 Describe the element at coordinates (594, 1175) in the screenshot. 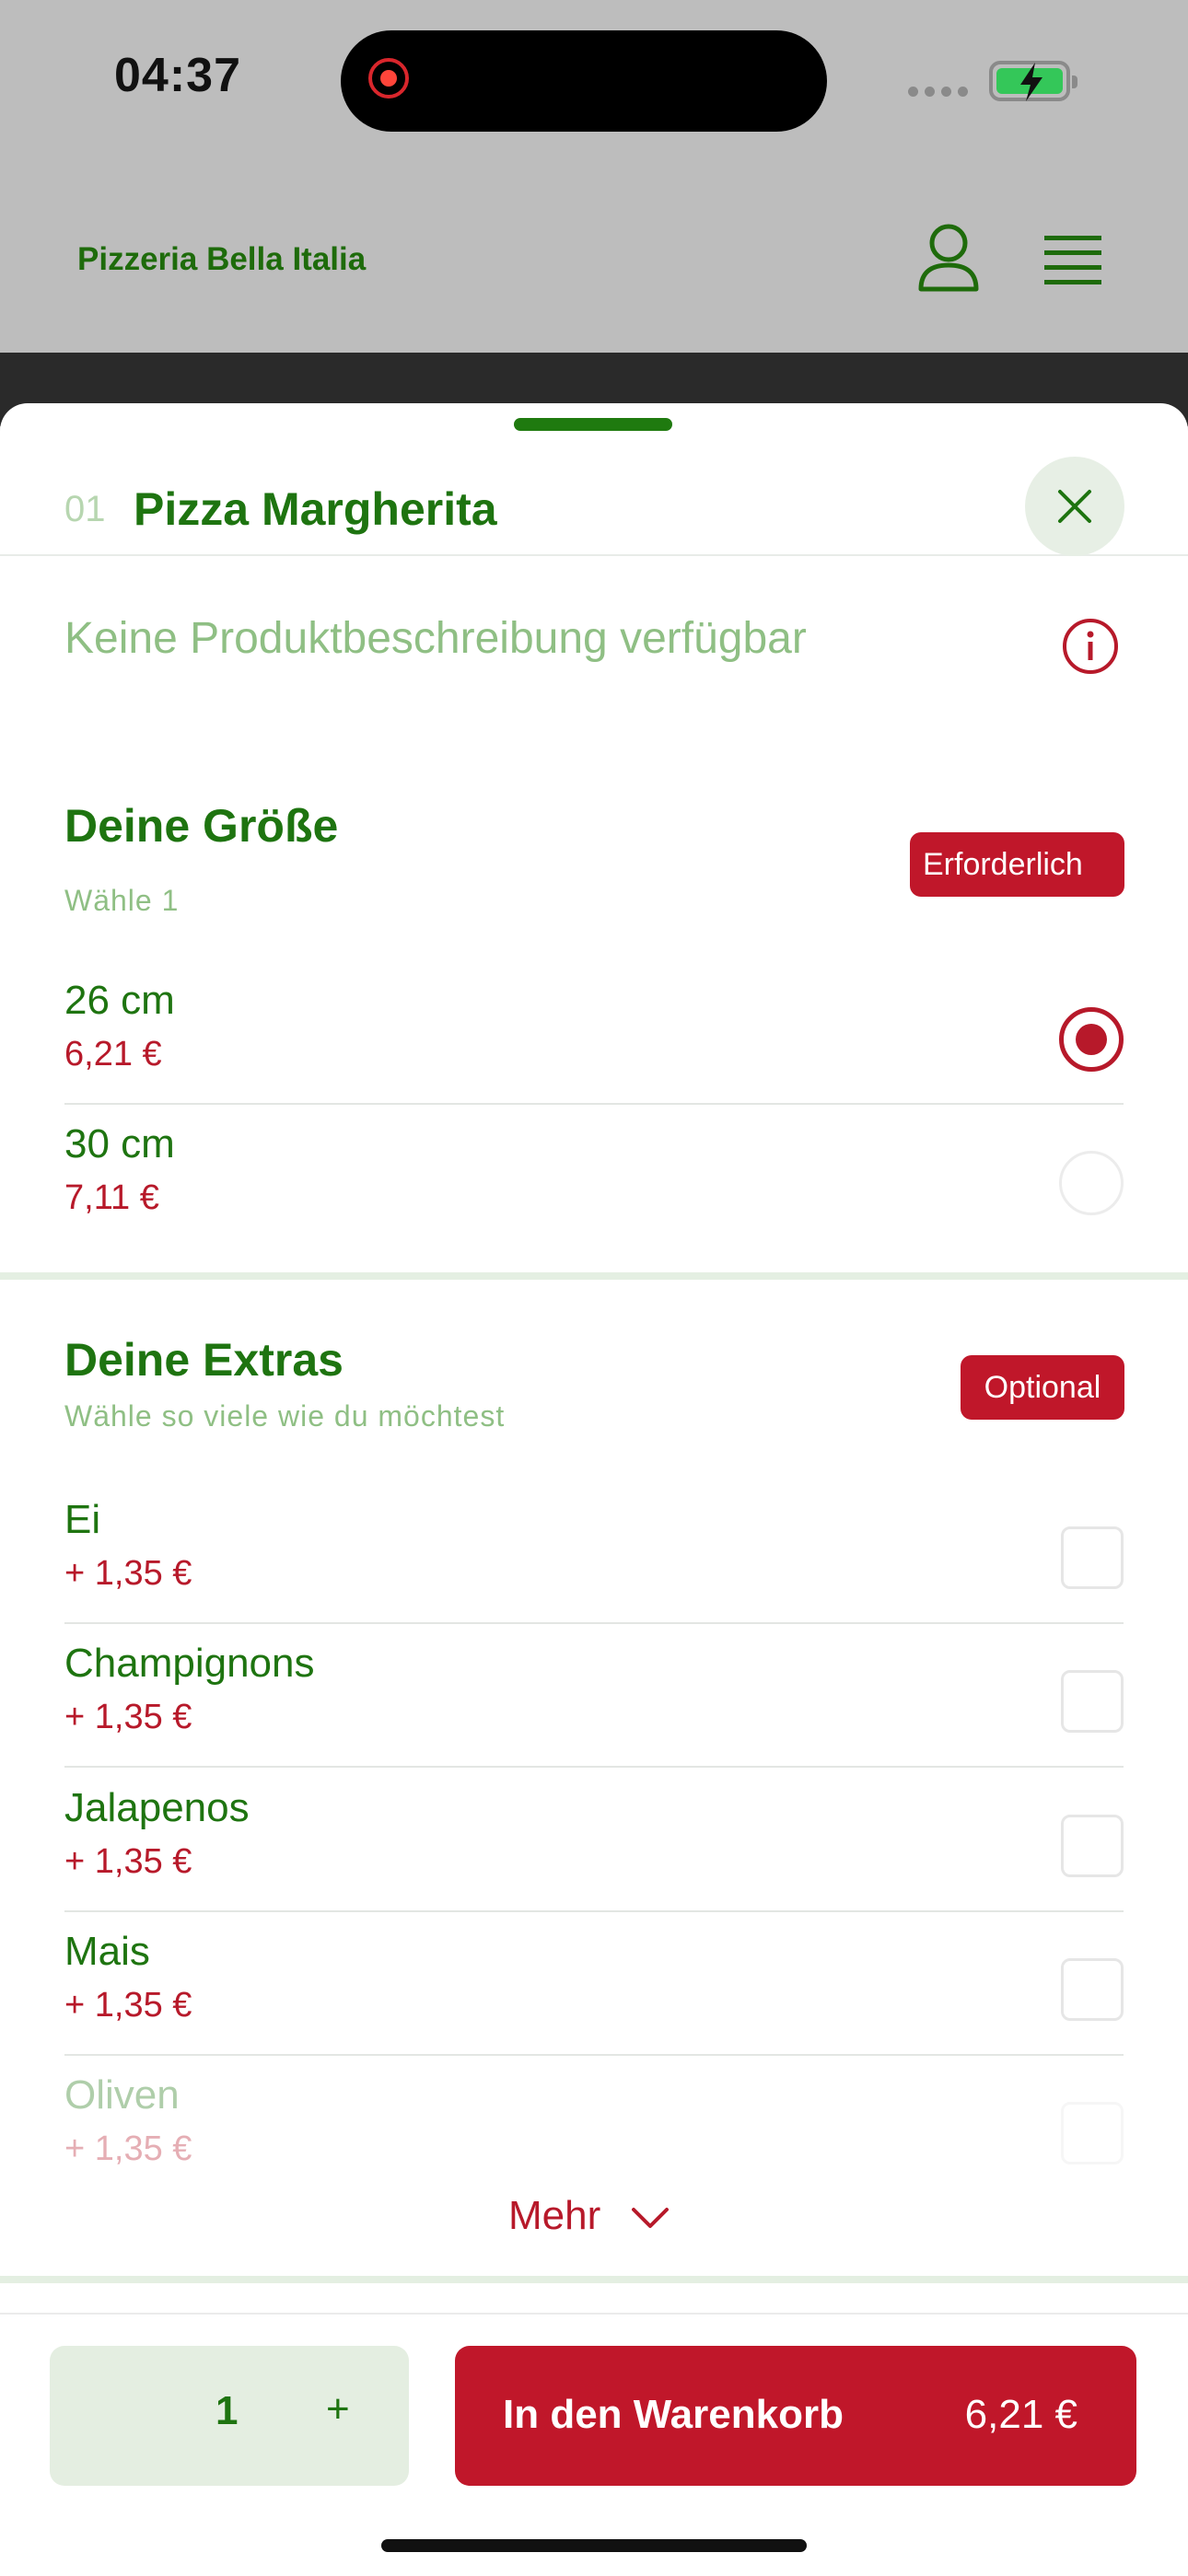

I see `size-option-30: 30 cm 7,11 €` at that location.